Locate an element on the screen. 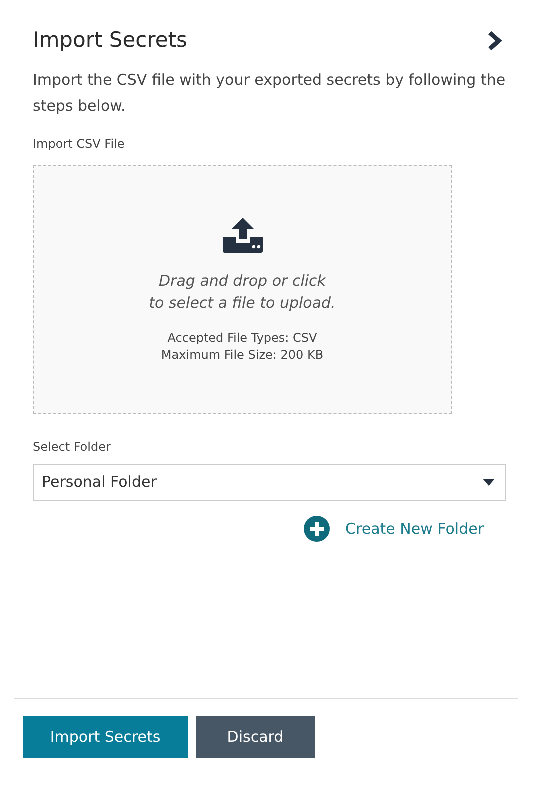 This screenshot has width=533, height=800. plus-circle-icon is located at coordinates (317, 529).